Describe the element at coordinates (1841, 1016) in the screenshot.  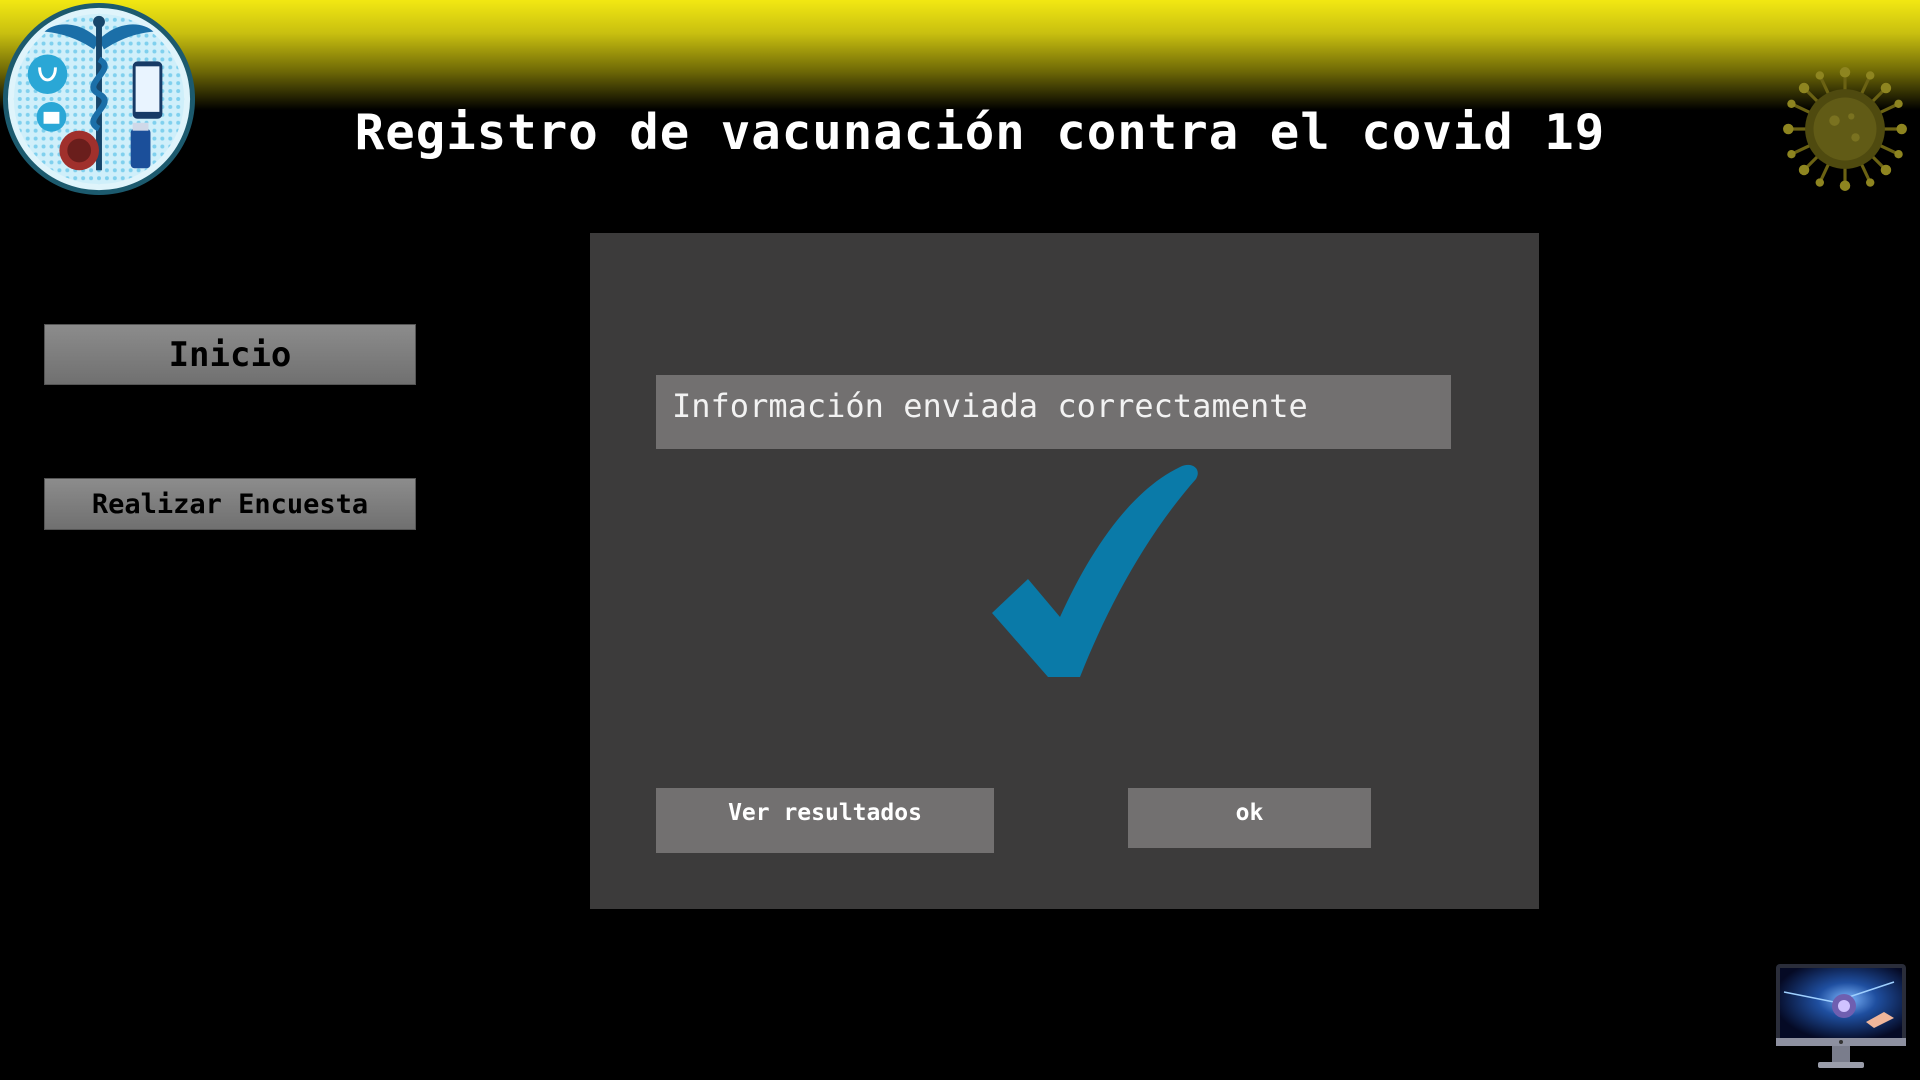
I see `monitor-icon` at that location.